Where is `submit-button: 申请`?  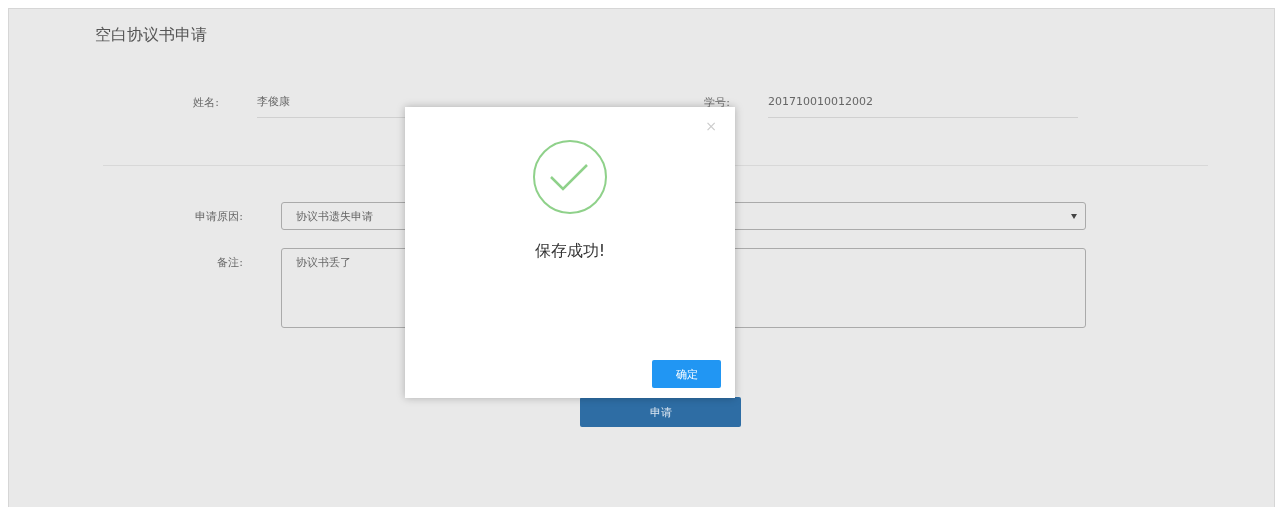 submit-button: 申请 is located at coordinates (660, 412).